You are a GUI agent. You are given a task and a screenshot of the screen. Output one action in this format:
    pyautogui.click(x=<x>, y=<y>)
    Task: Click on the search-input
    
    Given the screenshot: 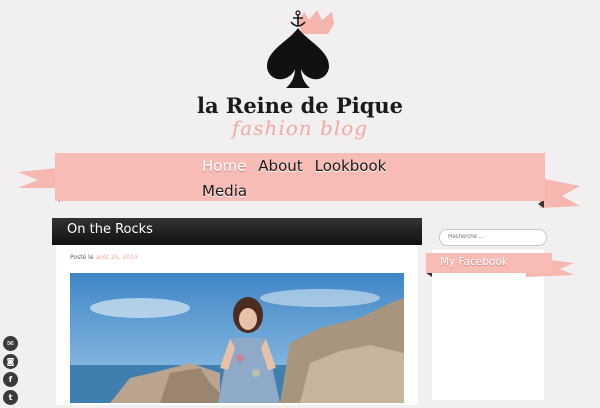 What is the action you would take?
    pyautogui.click(x=493, y=237)
    